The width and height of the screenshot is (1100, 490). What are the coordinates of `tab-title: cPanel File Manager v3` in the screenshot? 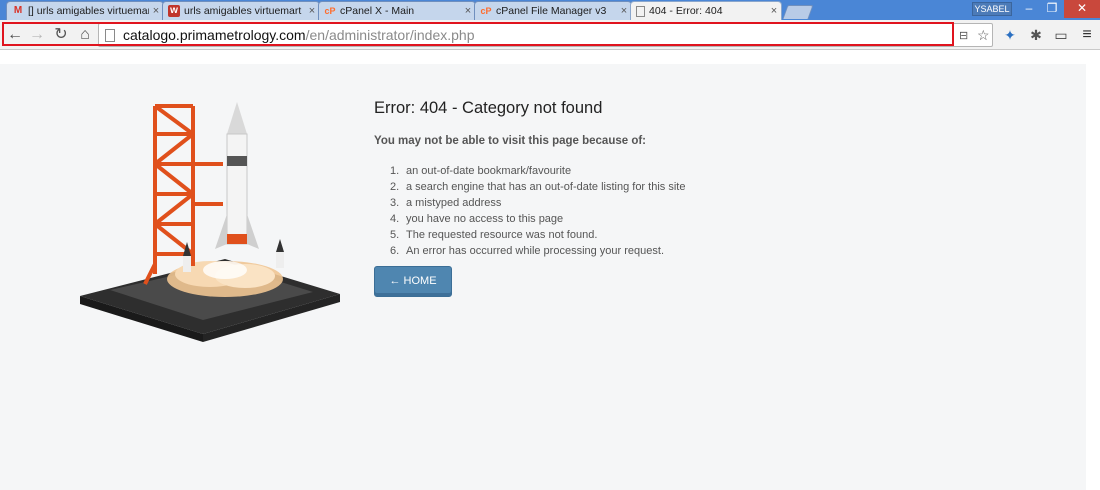 It's located at (551, 11).